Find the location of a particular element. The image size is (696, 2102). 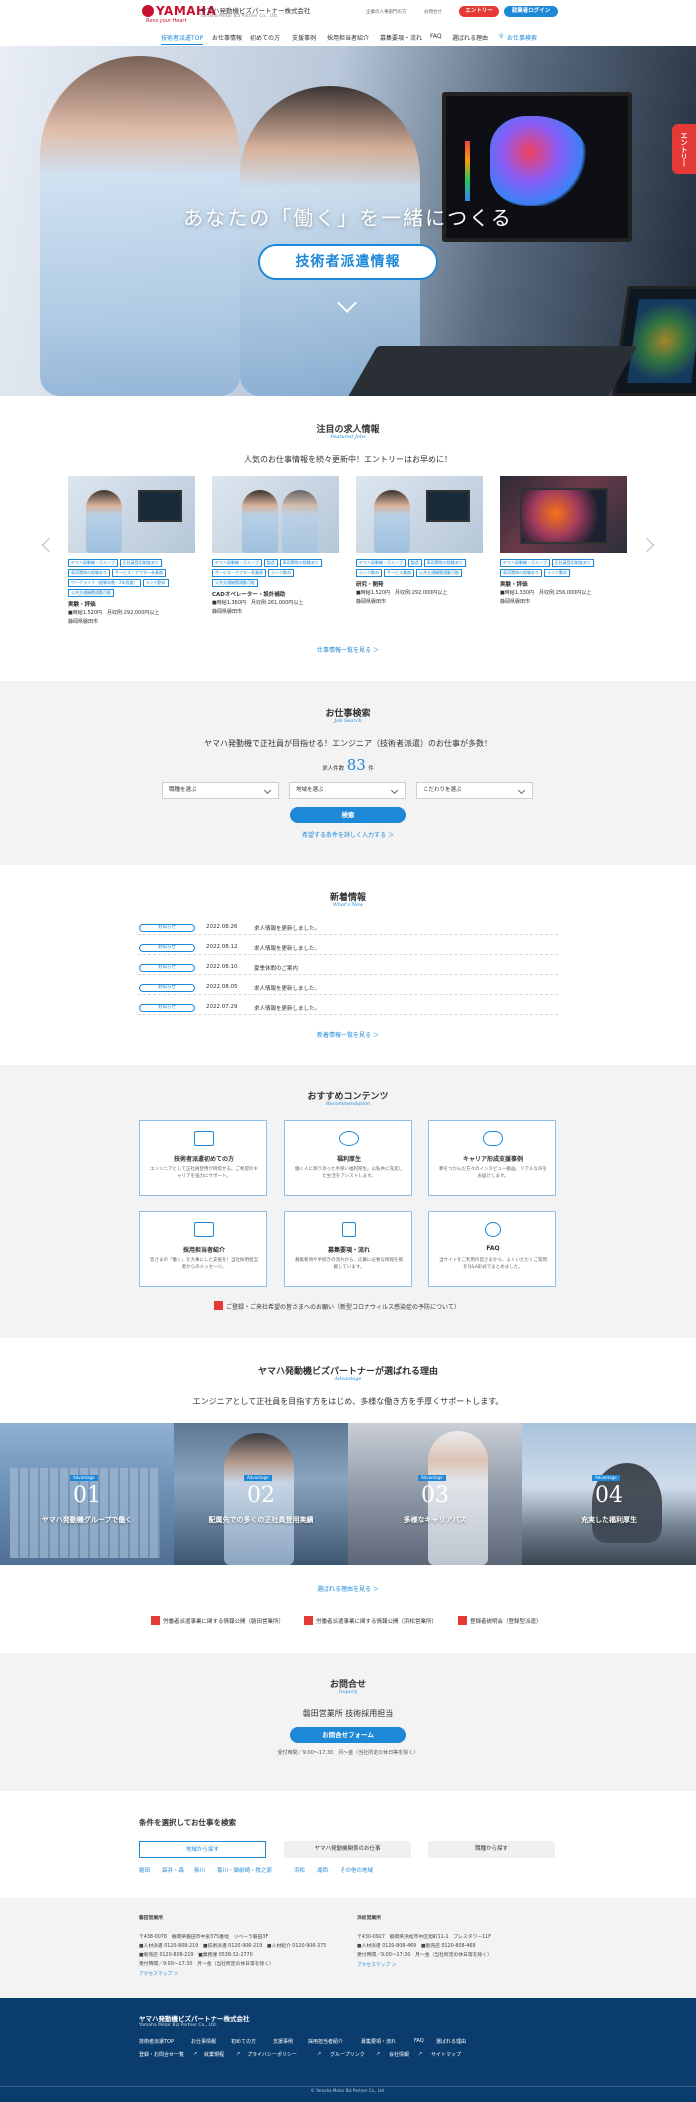

reasons-link: 選ばれる理由を見る ＞ is located at coordinates (348, 1588).